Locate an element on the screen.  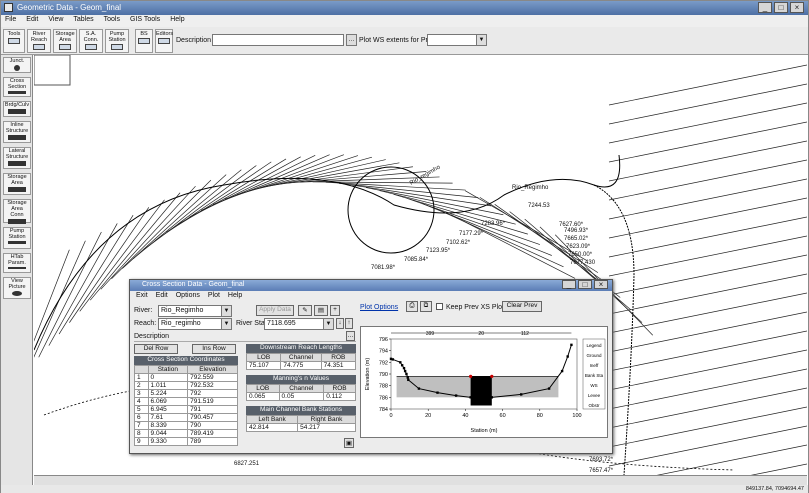
horizontal-scrollbar is located at coordinates (420, 480).